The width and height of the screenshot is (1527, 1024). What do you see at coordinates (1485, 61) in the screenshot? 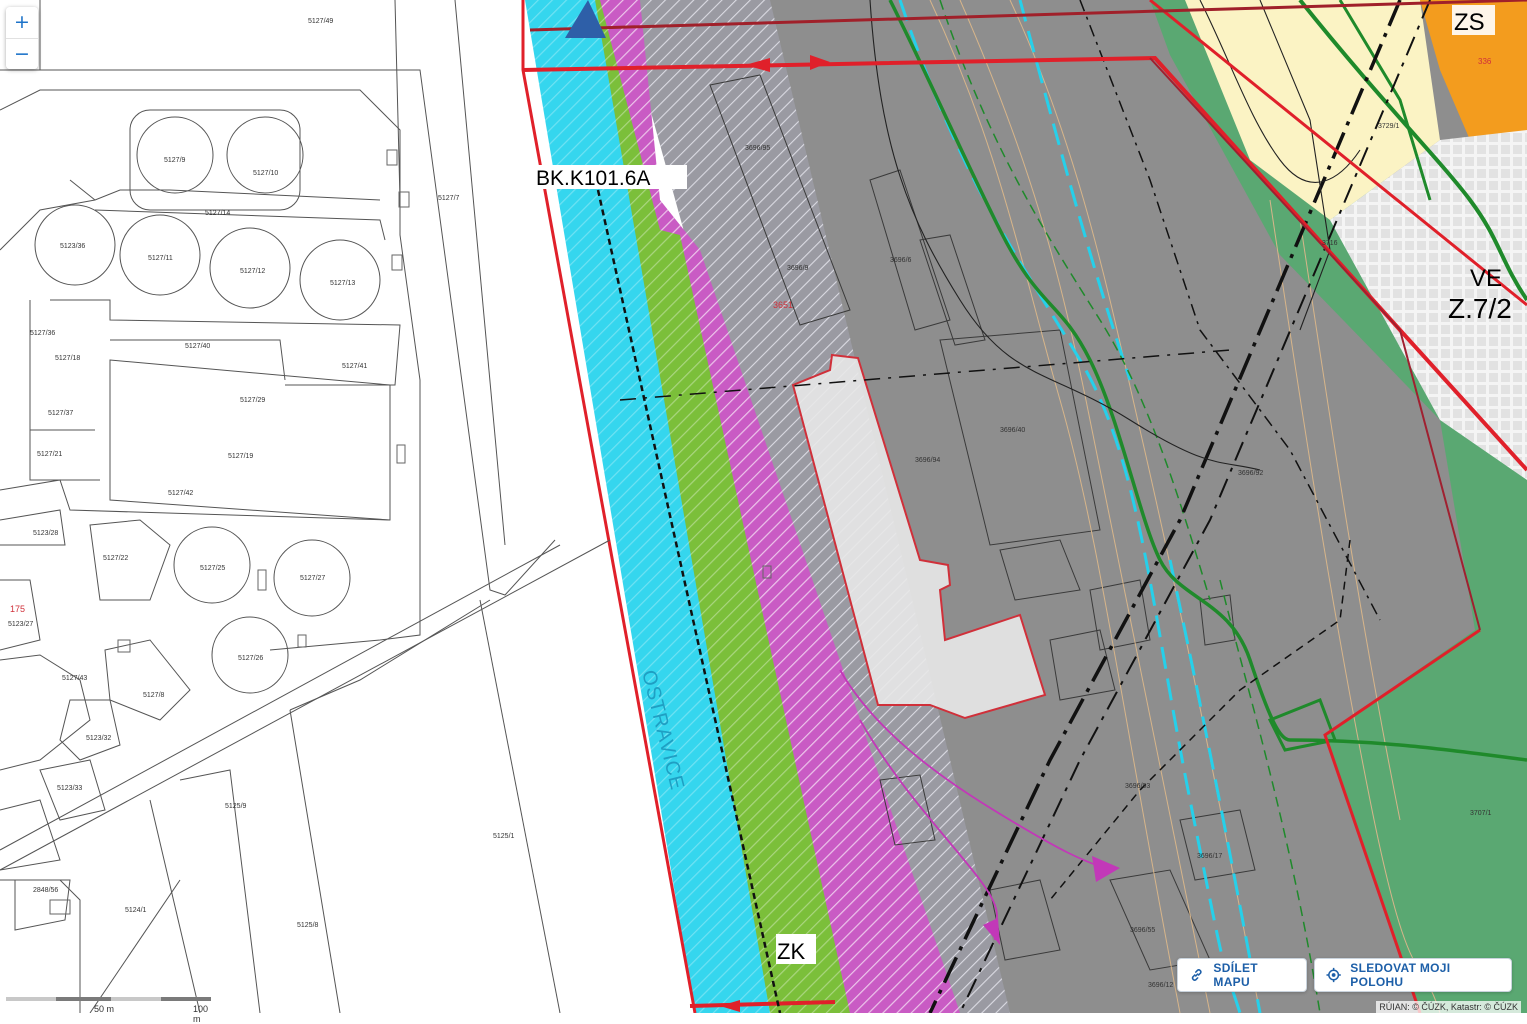
I see `svg-text: 336` at bounding box center [1485, 61].